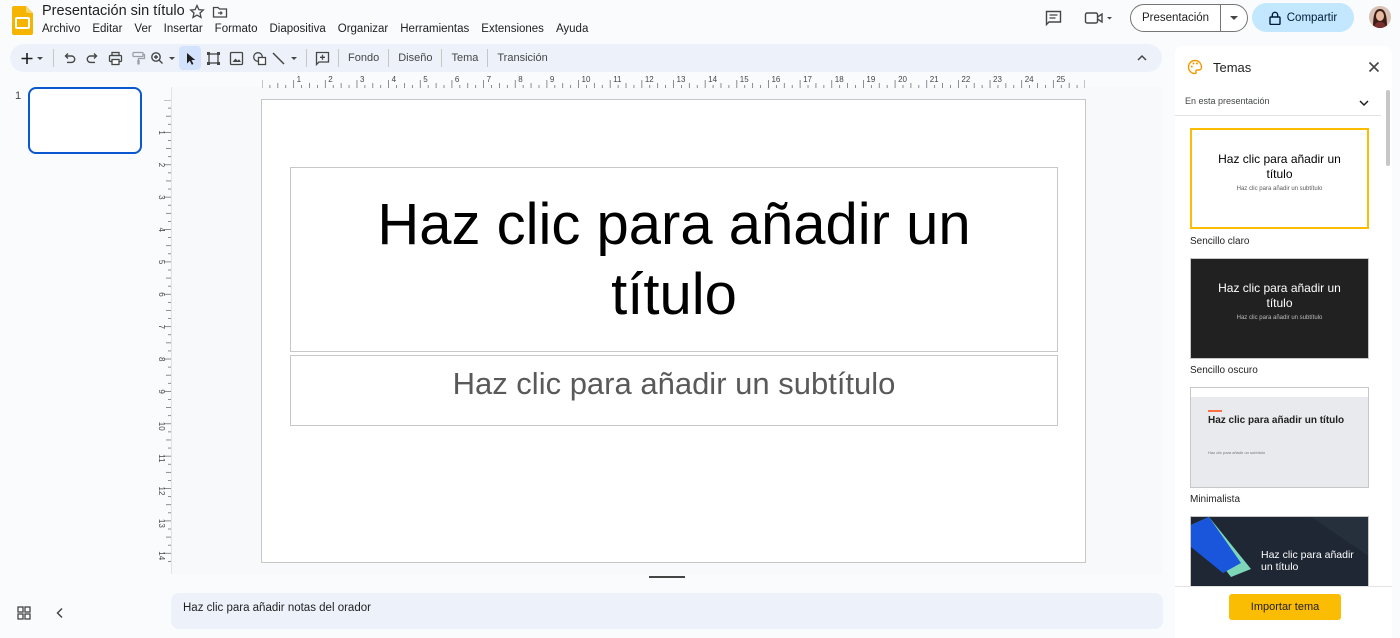 The width and height of the screenshot is (1400, 638). Describe the element at coordinates (425, 79) in the screenshot. I see `ruler-label: 5` at that location.